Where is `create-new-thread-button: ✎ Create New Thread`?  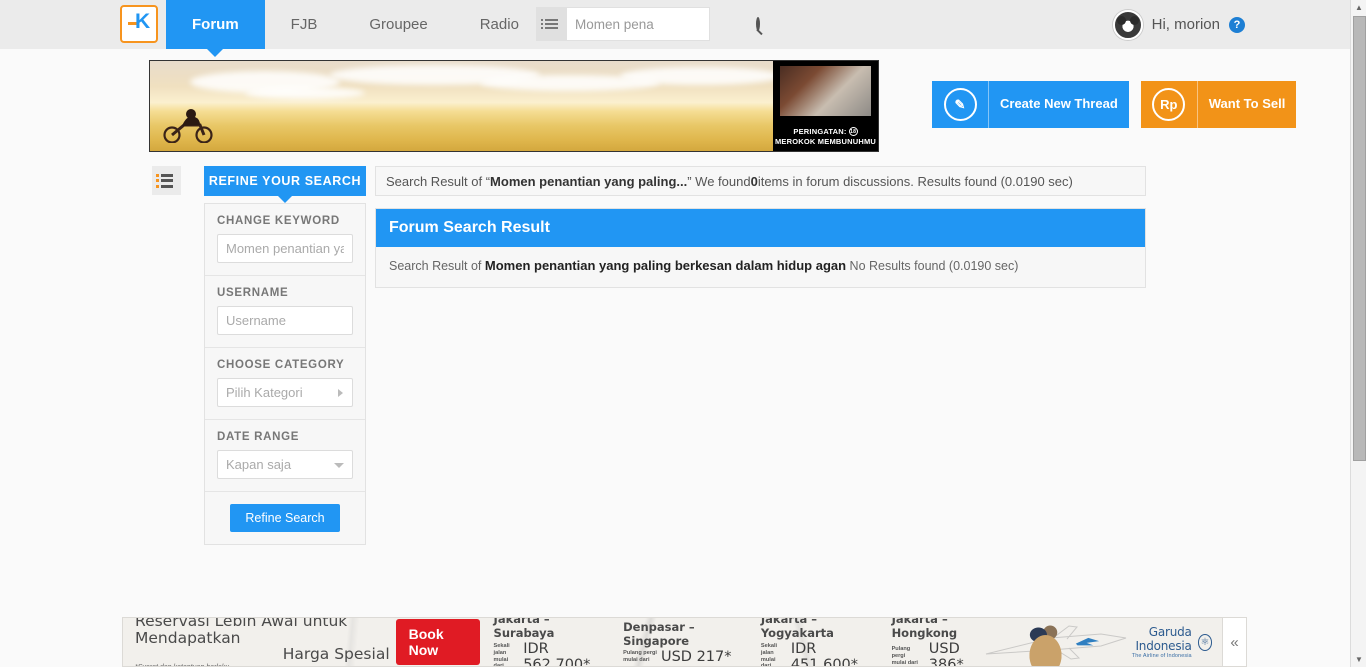 create-new-thread-button: ✎ Create New Thread is located at coordinates (1030, 104).